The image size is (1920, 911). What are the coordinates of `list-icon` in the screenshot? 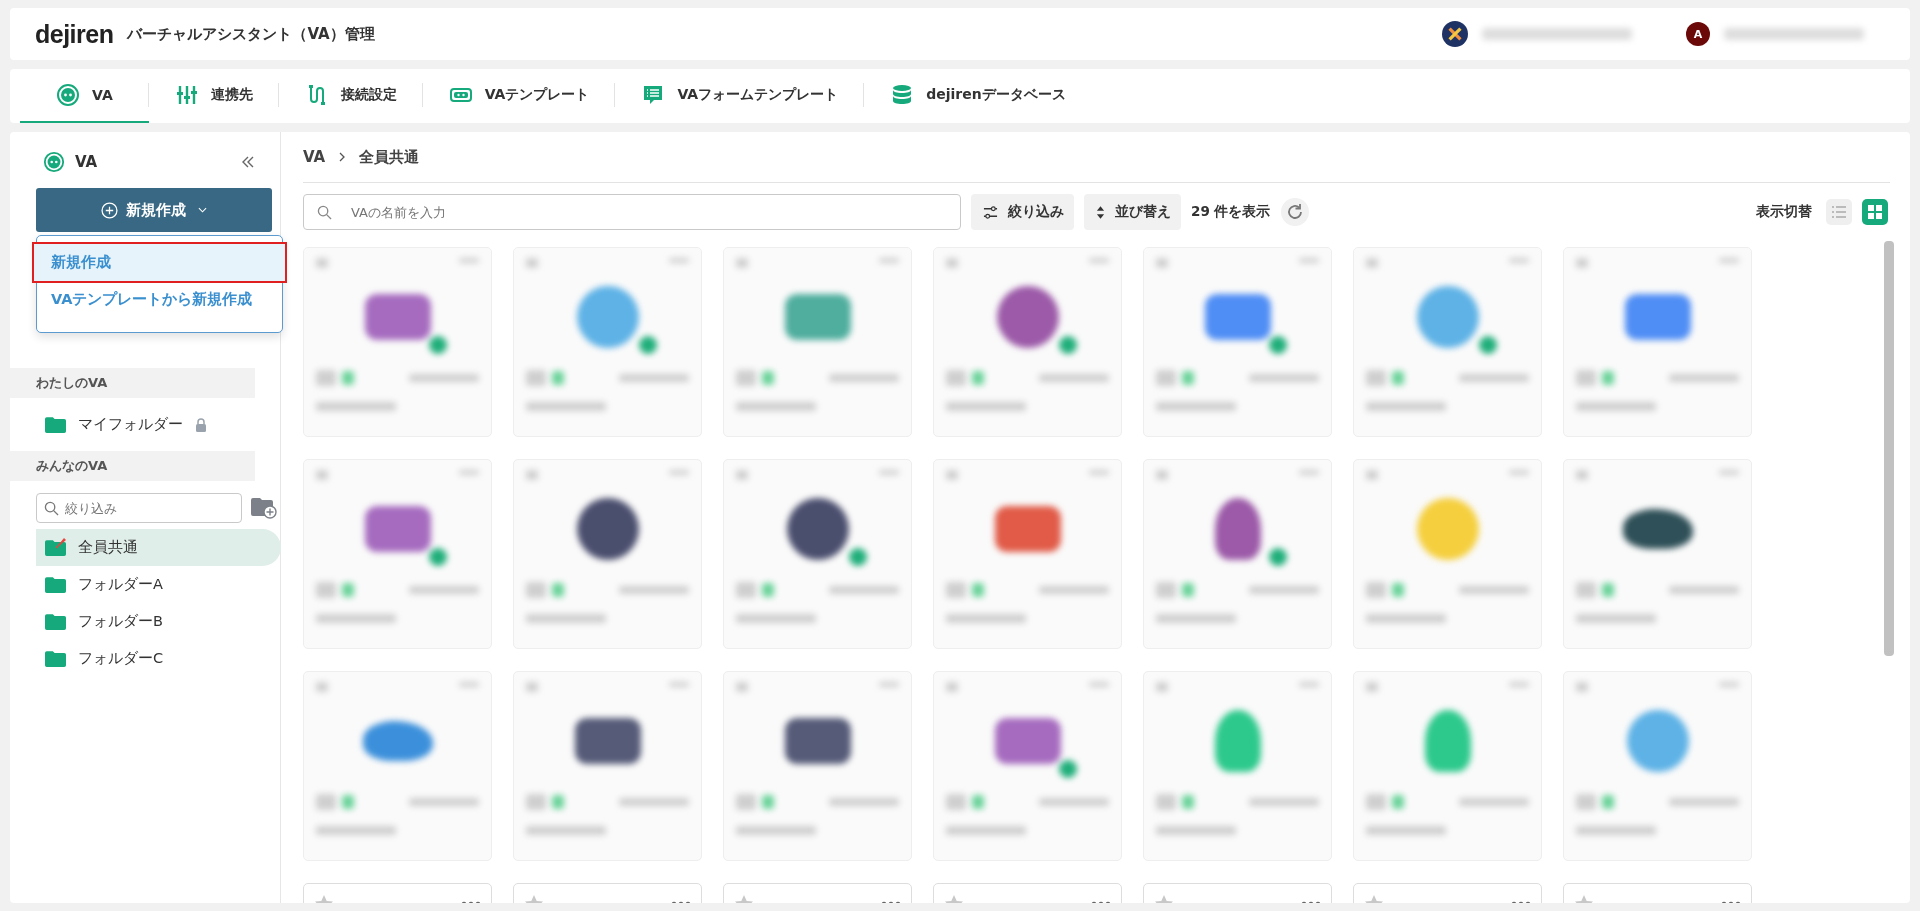 It's located at (1839, 212).